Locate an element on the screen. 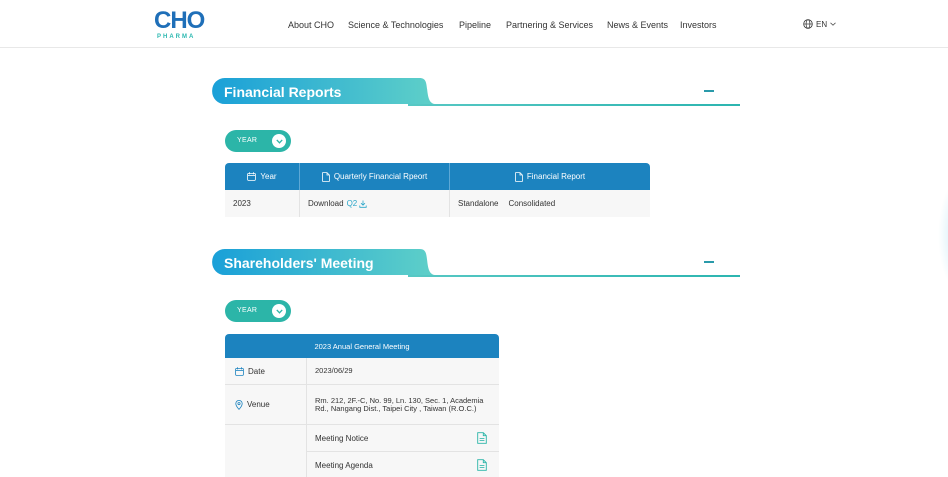 The image size is (948, 477). column-year: Year is located at coordinates (262, 176).